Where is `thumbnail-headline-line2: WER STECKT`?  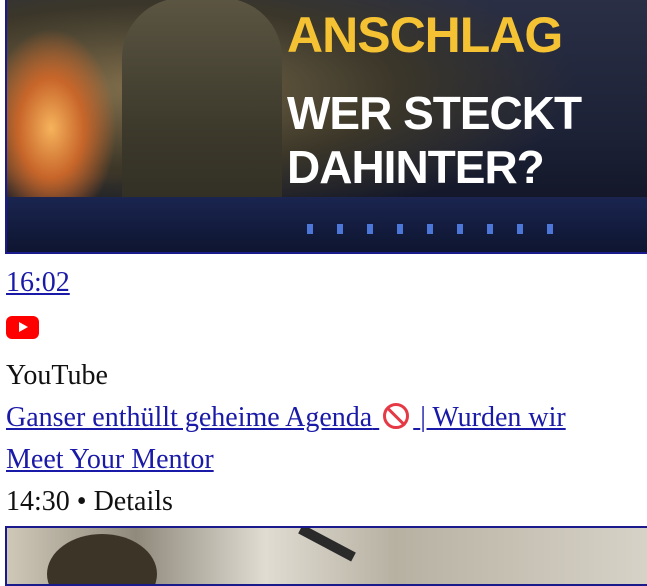 thumbnail-headline-line2: WER STECKT is located at coordinates (434, 113).